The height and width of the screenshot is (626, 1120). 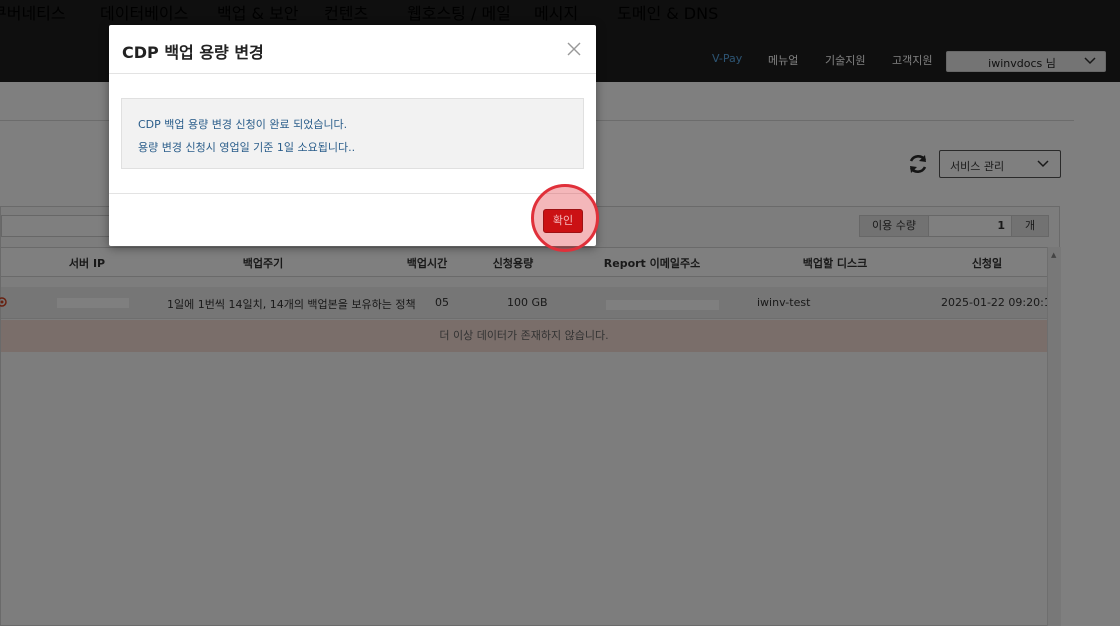 I want to click on dialog-title: CDP 백업 용량 변경, so click(x=193, y=52).